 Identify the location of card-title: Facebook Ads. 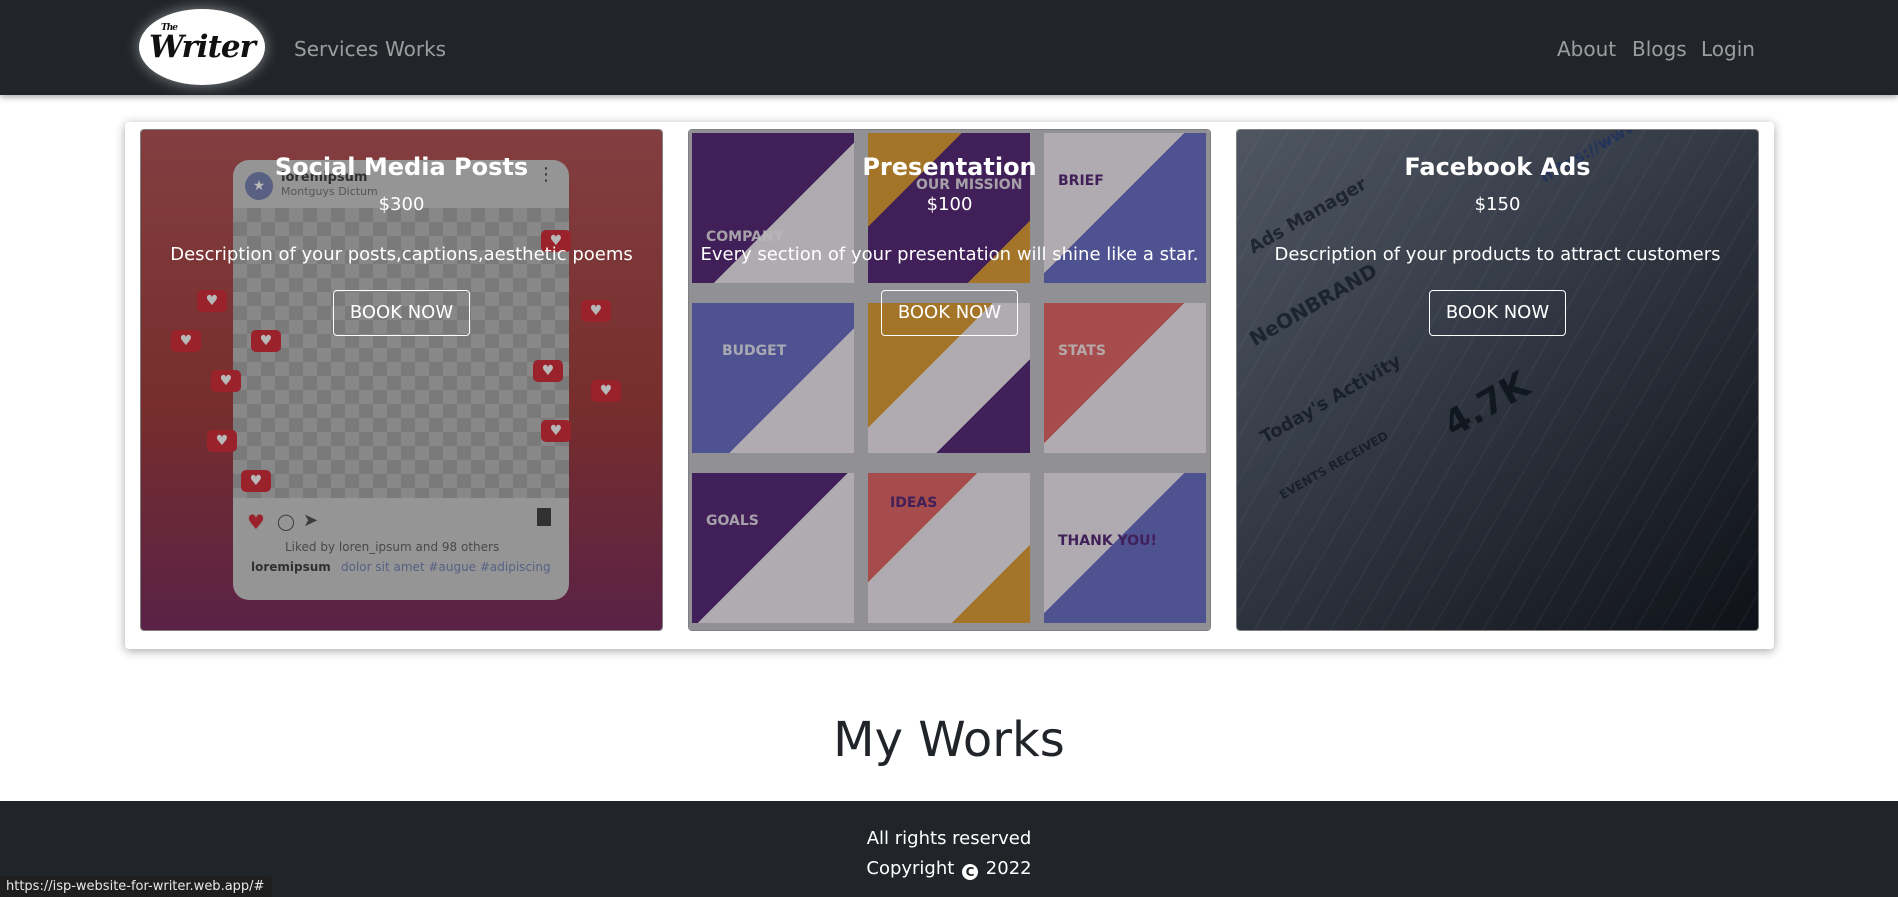
(1497, 167).